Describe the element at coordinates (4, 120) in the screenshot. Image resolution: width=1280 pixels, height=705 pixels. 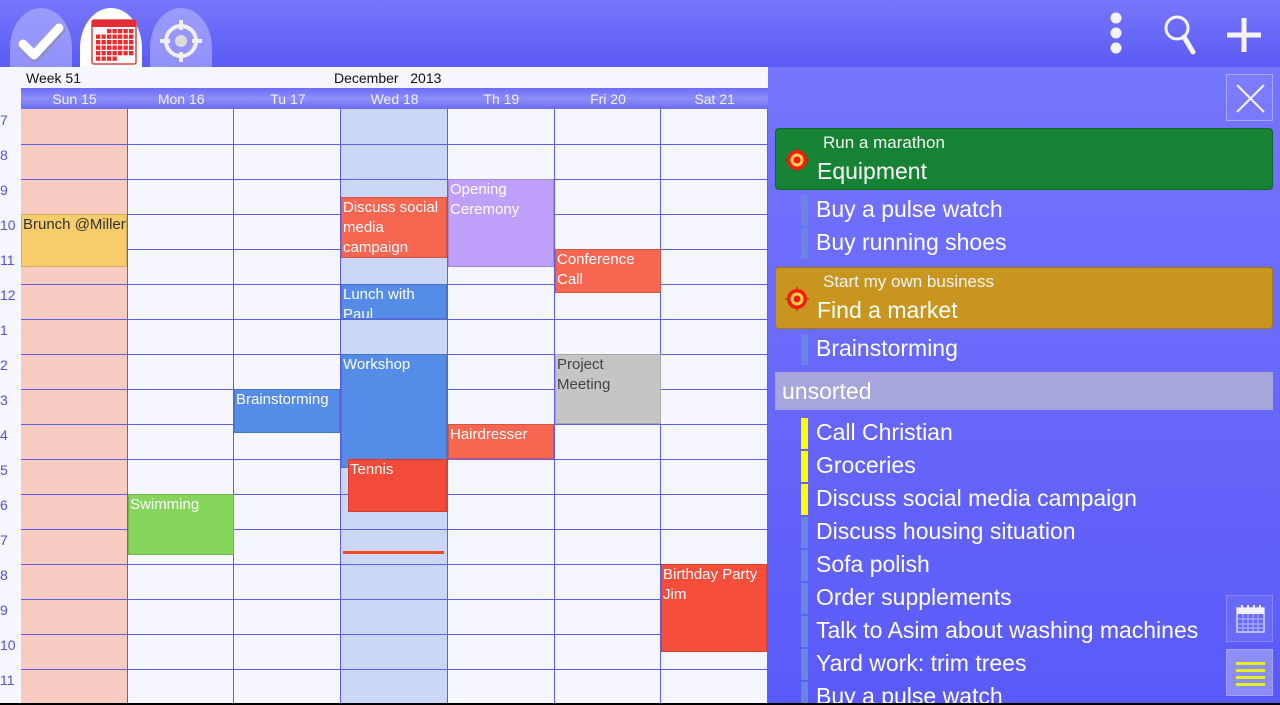
I see `hour-label: 7` at that location.